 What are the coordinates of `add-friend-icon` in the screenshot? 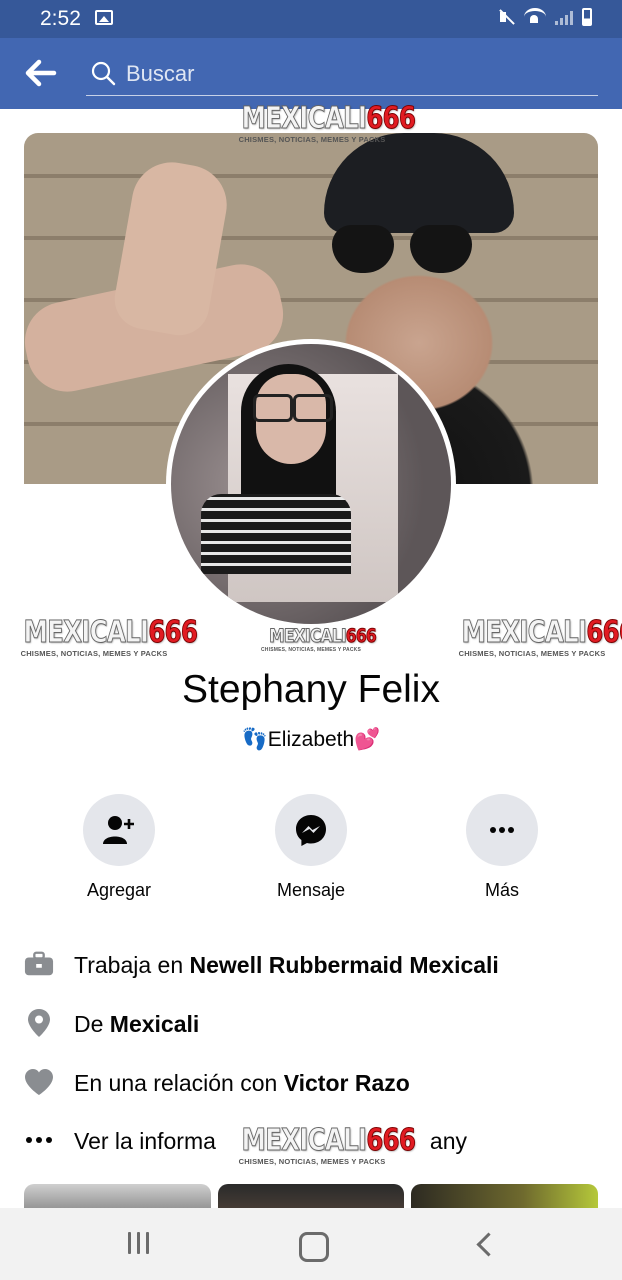 It's located at (118, 830).